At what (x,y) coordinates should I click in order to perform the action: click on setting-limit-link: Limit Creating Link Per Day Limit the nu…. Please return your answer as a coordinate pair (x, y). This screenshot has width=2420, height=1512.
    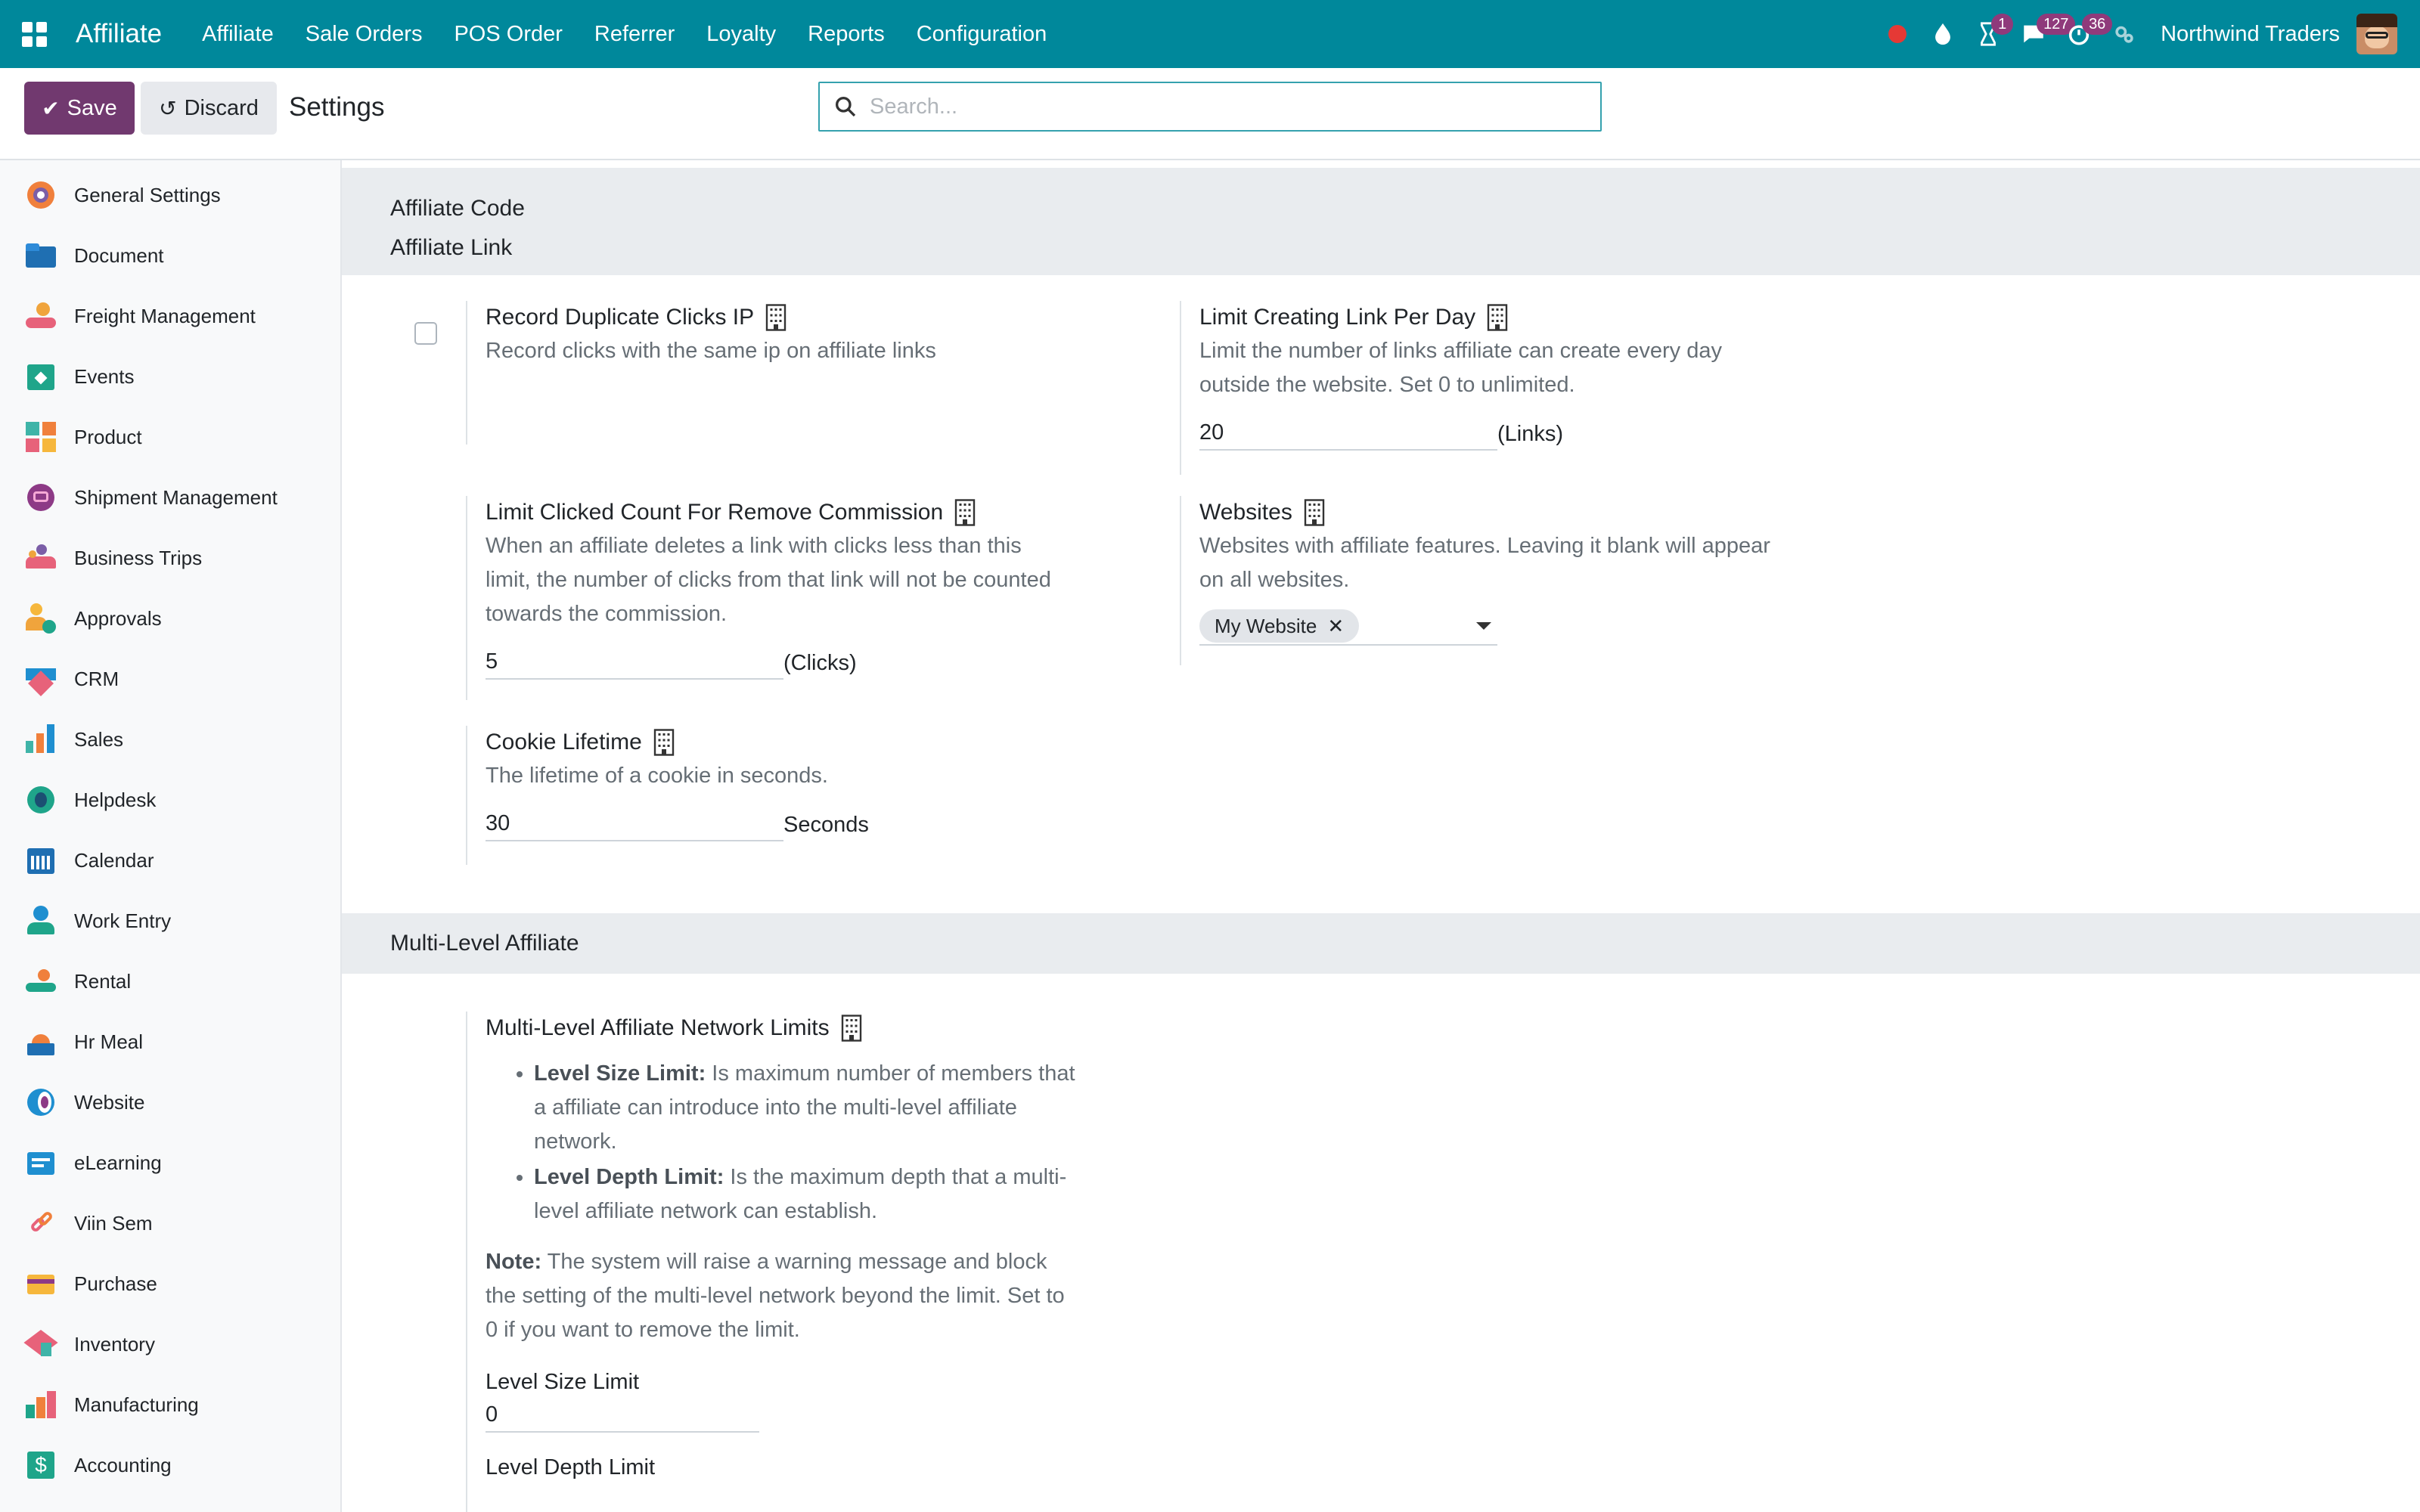
    Looking at the image, I should click on (1490, 388).